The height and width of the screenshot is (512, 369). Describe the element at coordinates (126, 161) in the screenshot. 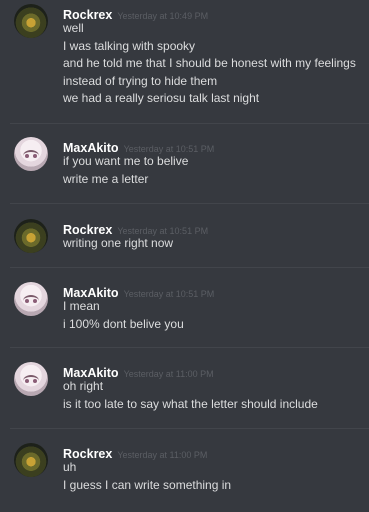

I see `message-line: if you want me to belive` at that location.